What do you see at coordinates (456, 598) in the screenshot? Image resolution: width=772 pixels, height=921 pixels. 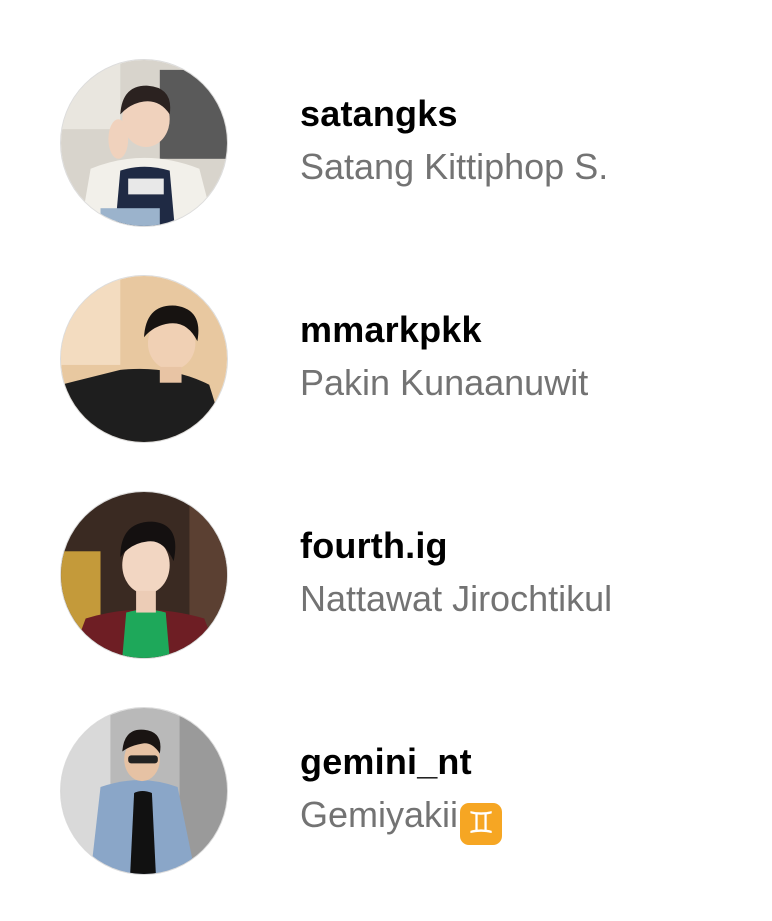 I see `full-name: Nattawat Jirochtikul` at bounding box center [456, 598].